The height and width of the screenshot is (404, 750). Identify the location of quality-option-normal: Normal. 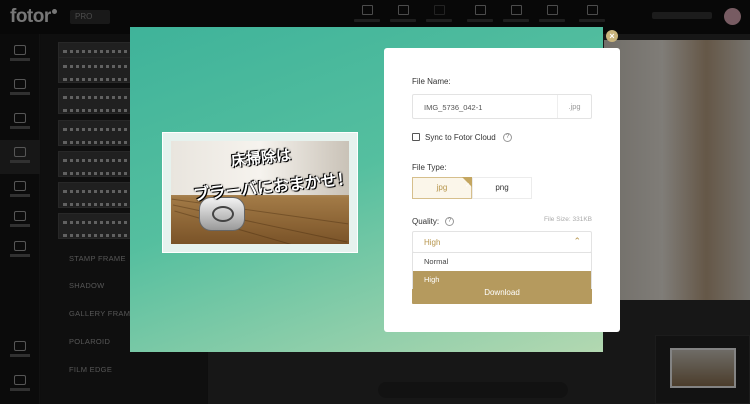
(502, 262).